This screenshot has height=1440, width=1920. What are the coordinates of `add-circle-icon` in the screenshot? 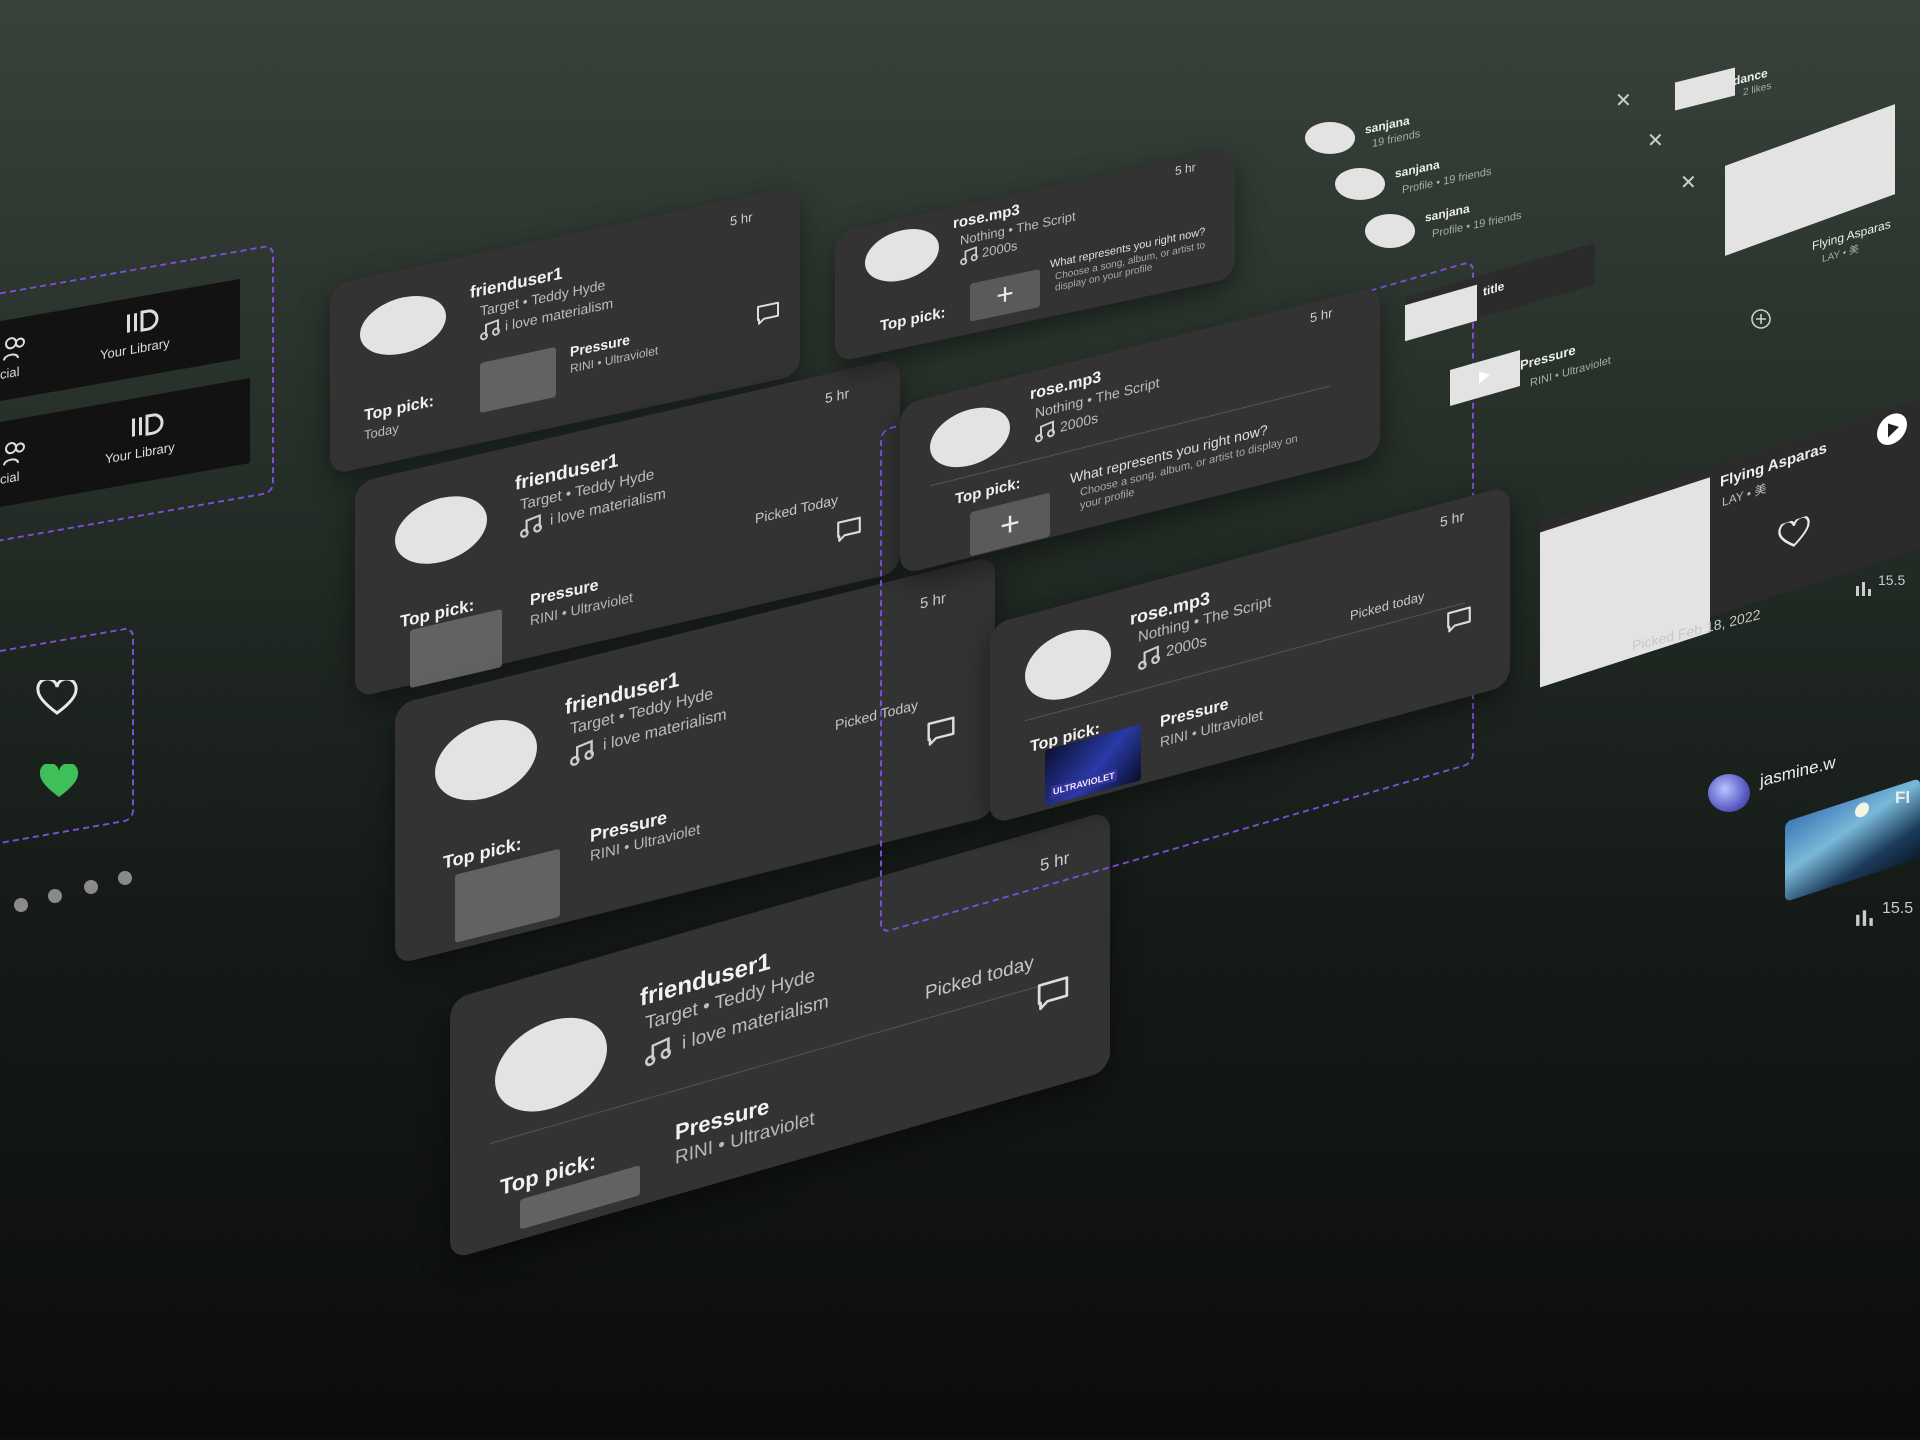 It's located at (1761, 319).